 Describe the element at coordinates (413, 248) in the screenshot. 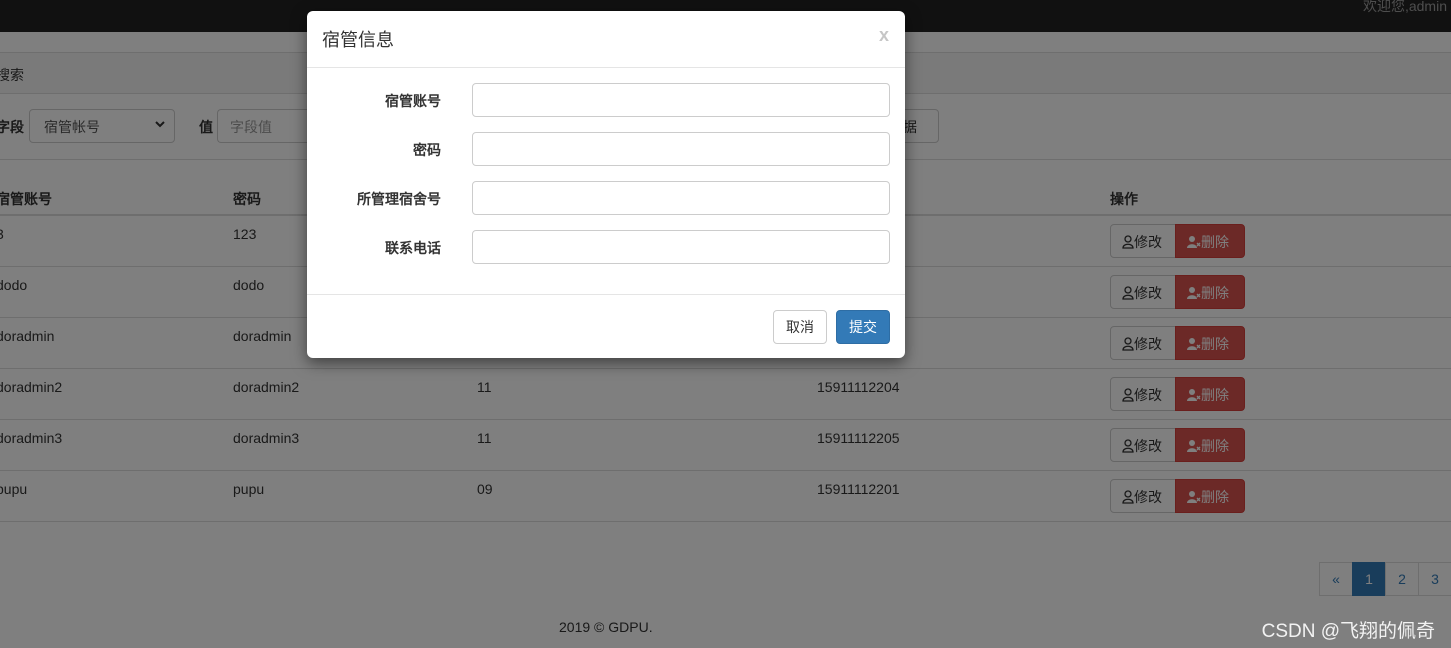

I see `phone-label: 联系电话` at that location.